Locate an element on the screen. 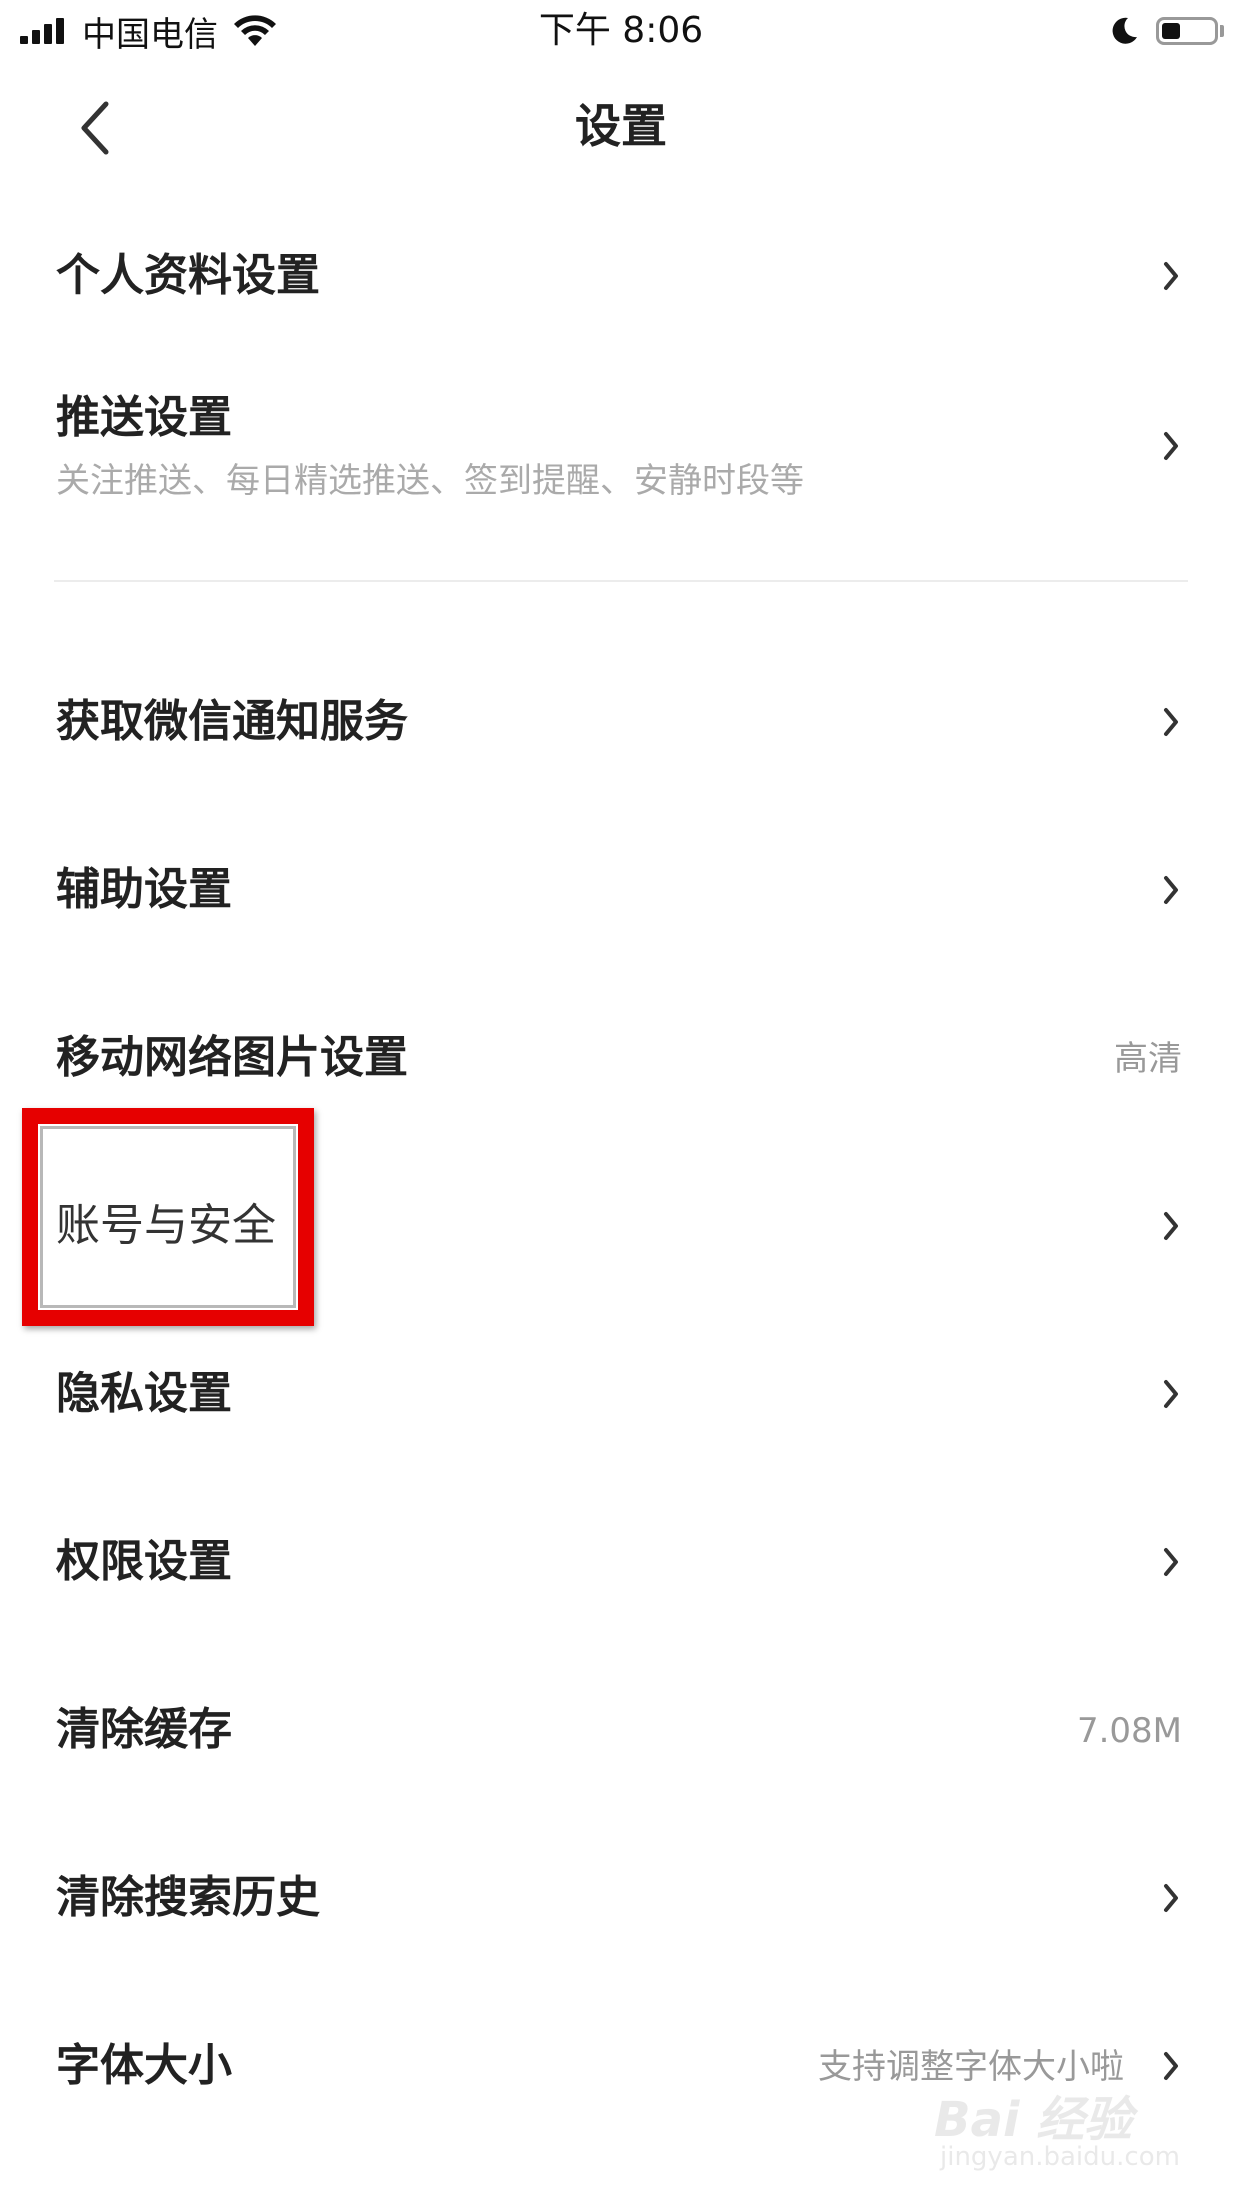 The image size is (1242, 2208). row-label: 清除搜索历史 is located at coordinates (188, 1897).